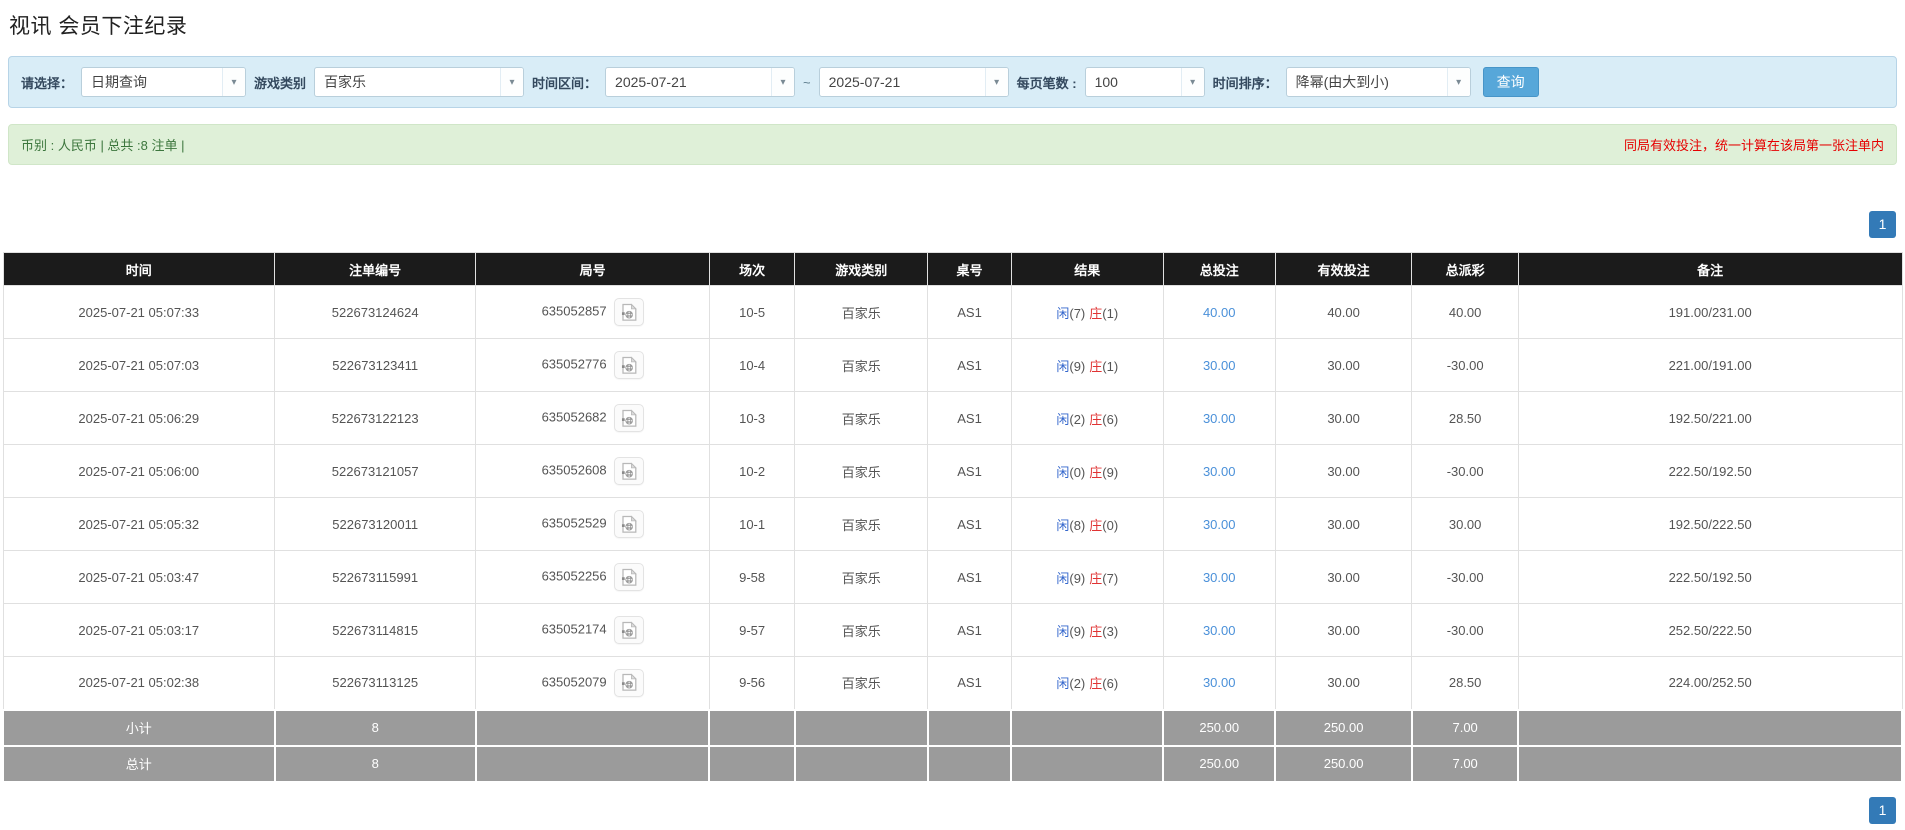 The image size is (1905, 830). Describe the element at coordinates (1110, 525) in the screenshot. I see `result-banker-value: (0)` at that location.